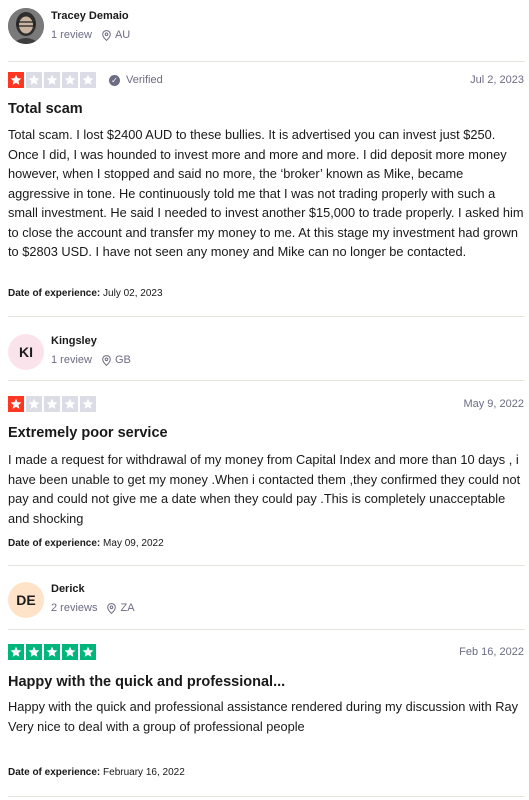 This screenshot has width=529, height=800. I want to click on avatar-initials: KI, so click(26, 352).